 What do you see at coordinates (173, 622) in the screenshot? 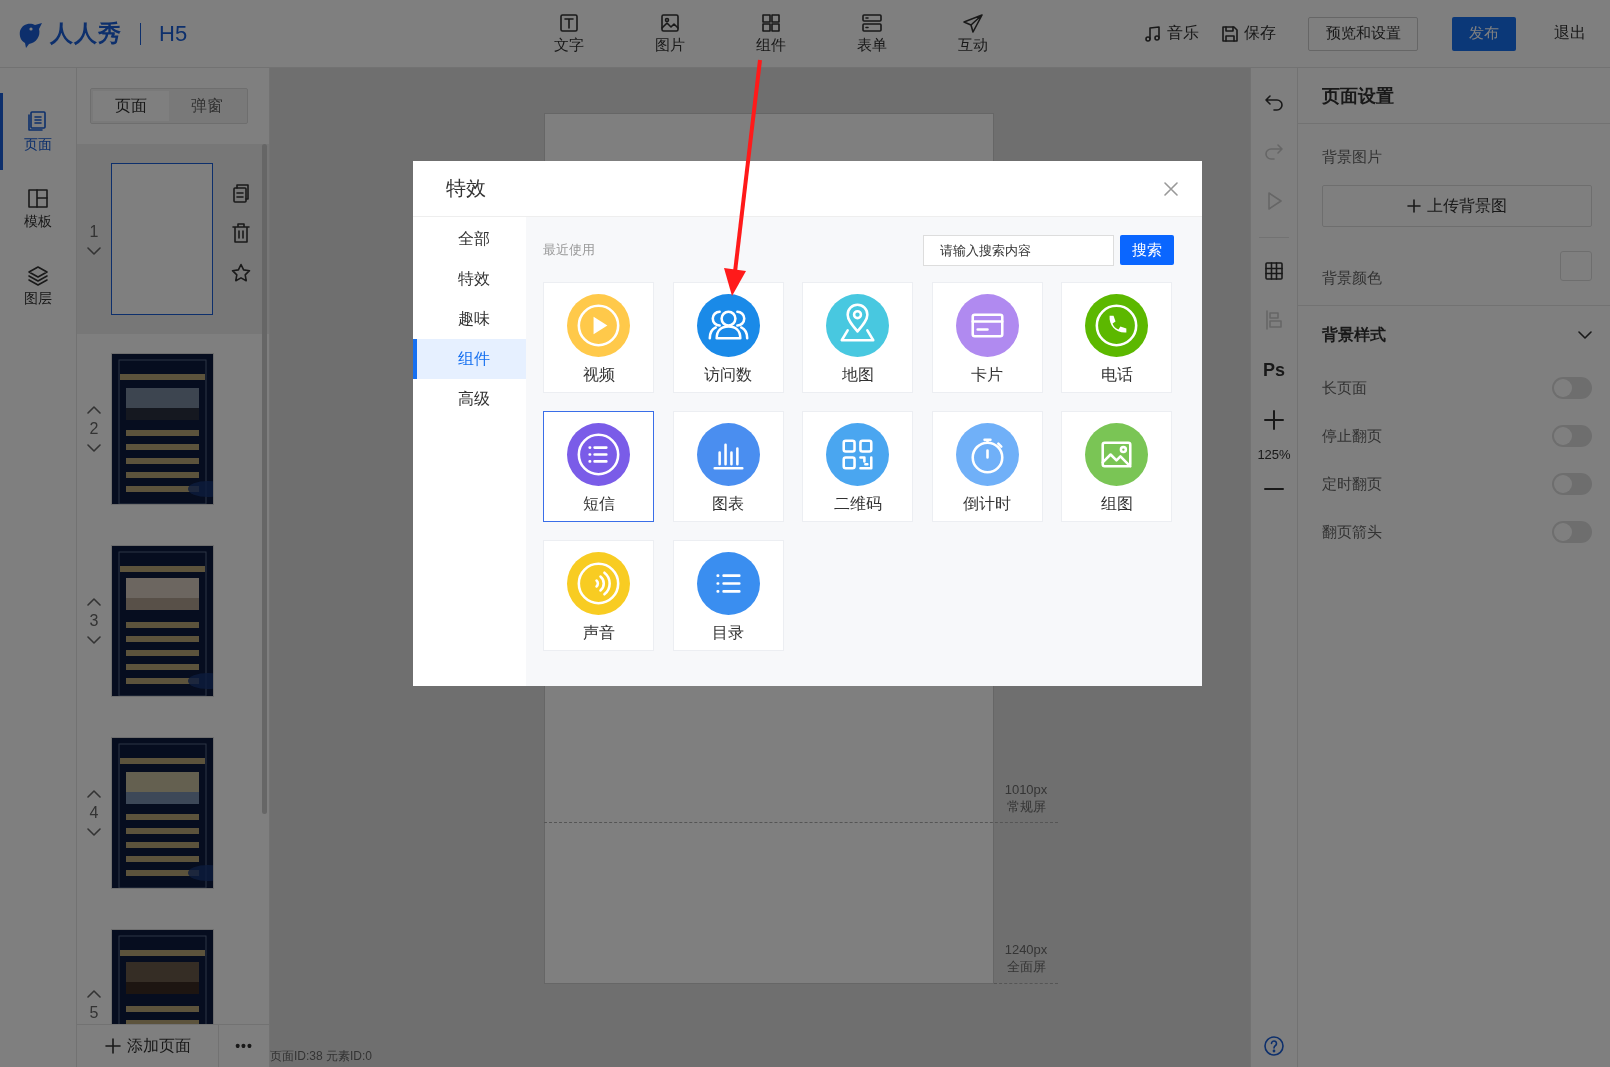
I see `page-row: 3` at bounding box center [173, 622].